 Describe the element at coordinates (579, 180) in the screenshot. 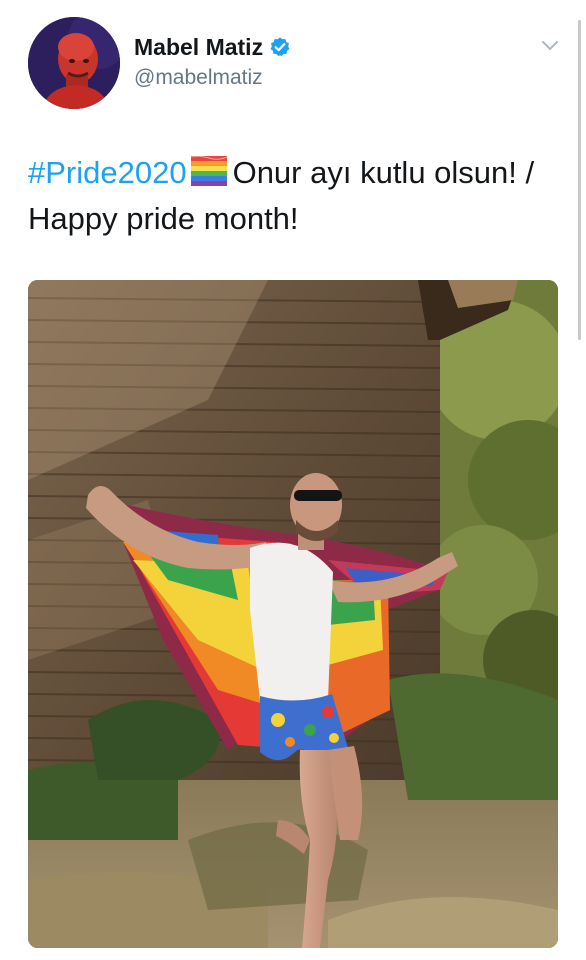

I see `scrollbar` at that location.